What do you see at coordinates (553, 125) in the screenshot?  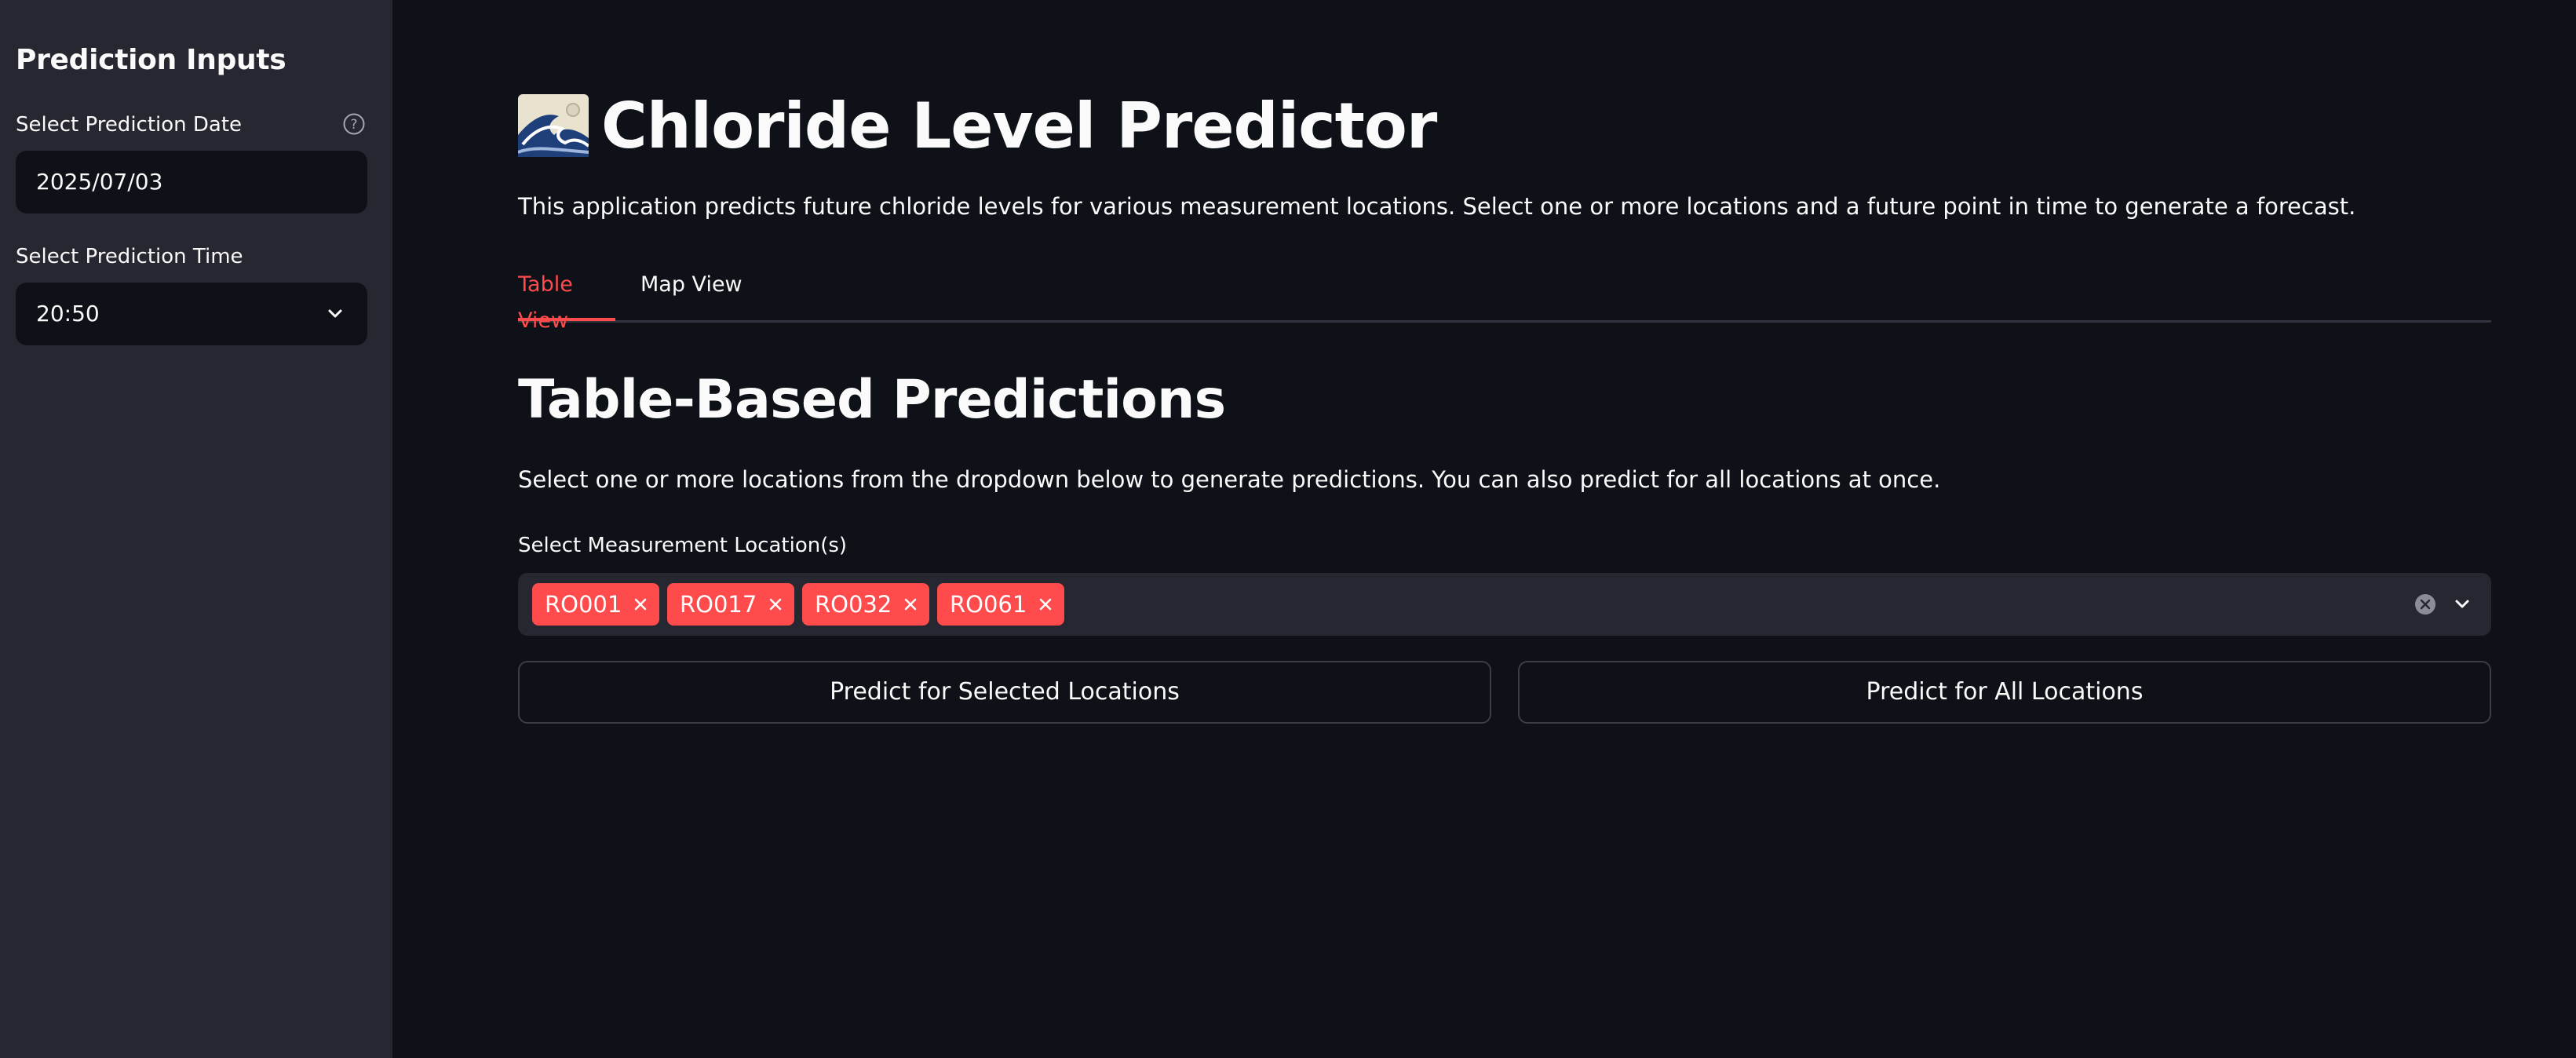 I see `wave-icon` at bounding box center [553, 125].